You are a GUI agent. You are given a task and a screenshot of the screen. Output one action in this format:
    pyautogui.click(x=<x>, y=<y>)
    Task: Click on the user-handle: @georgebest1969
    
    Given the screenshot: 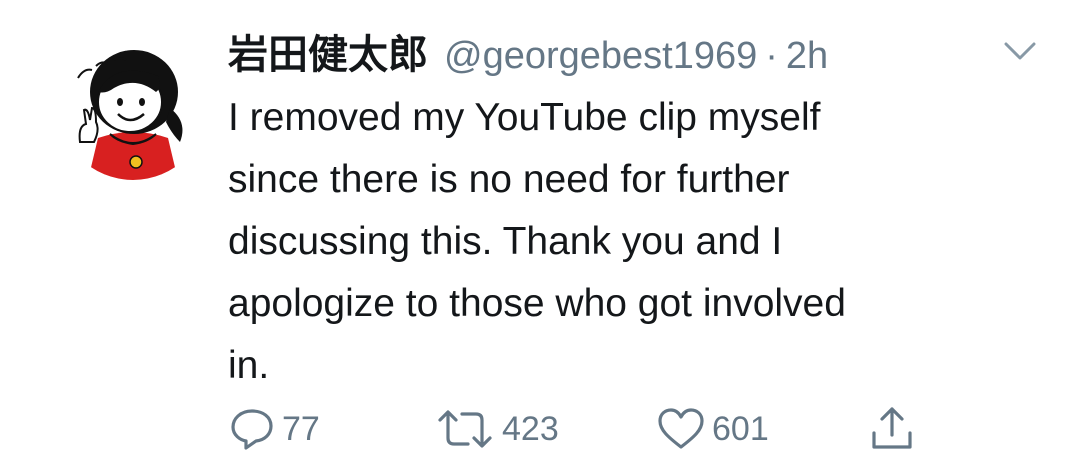 What is the action you would take?
    pyautogui.click(x=600, y=56)
    